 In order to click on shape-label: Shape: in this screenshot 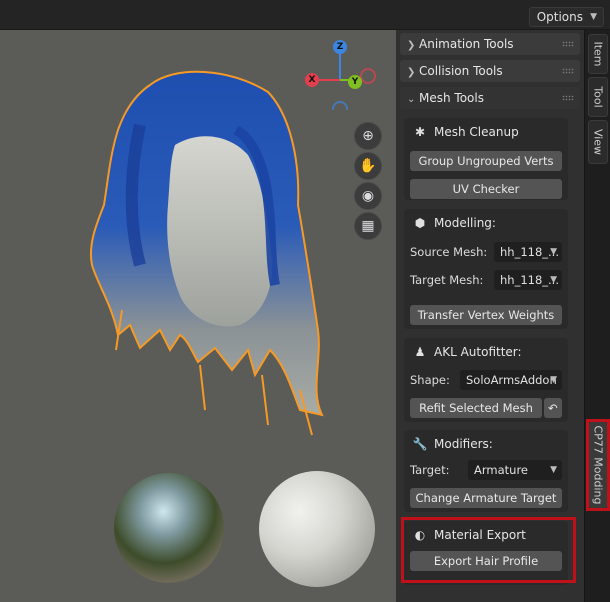, I will do `click(430, 380)`.